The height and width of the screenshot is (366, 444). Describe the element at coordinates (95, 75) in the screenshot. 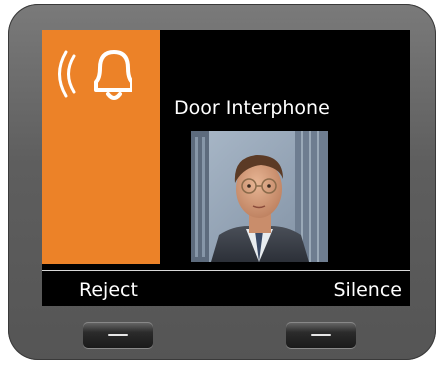

I see `ringing-bell-icon` at that location.